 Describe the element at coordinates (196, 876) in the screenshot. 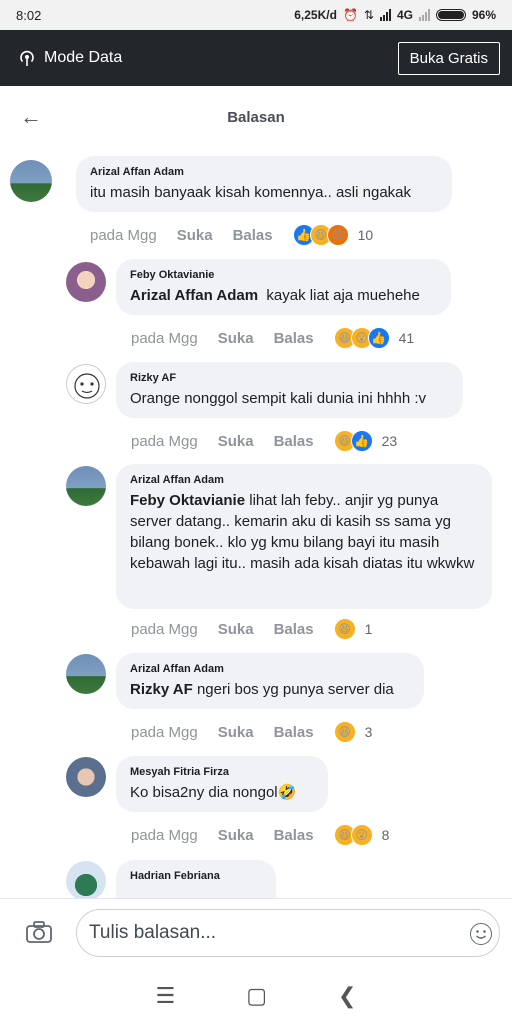

I see `comment-author: Hadrian Febriana` at that location.